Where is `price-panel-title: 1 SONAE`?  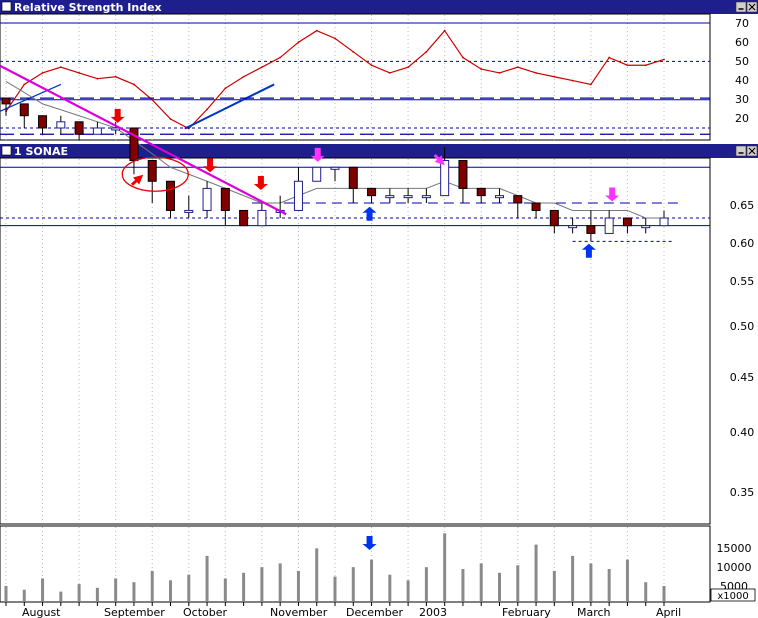 price-panel-title: 1 SONAE is located at coordinates (41, 151).